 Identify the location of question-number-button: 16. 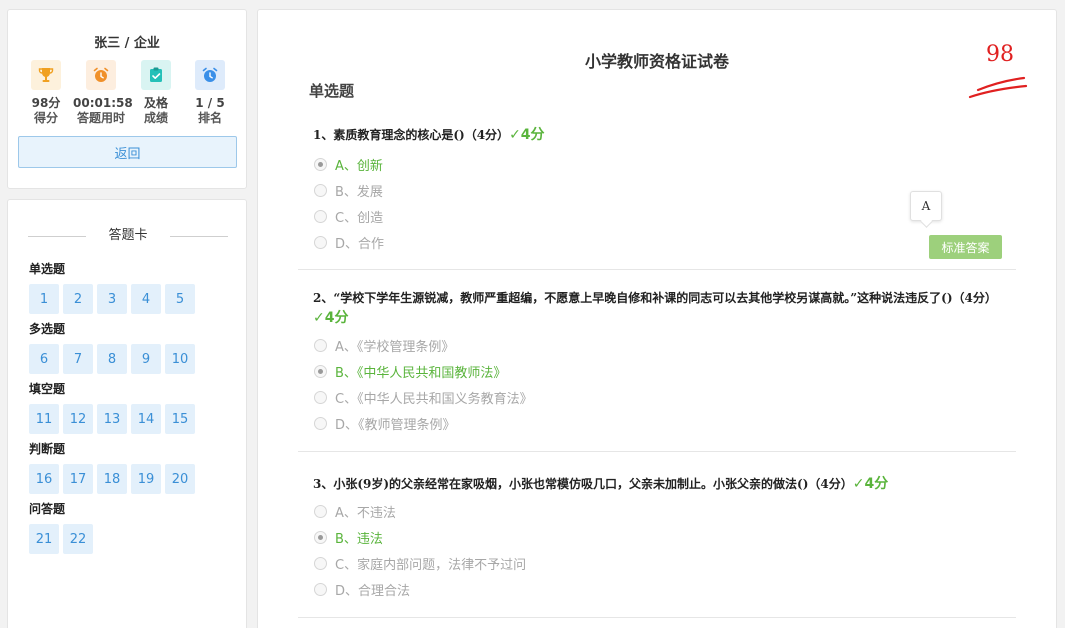
(44, 479).